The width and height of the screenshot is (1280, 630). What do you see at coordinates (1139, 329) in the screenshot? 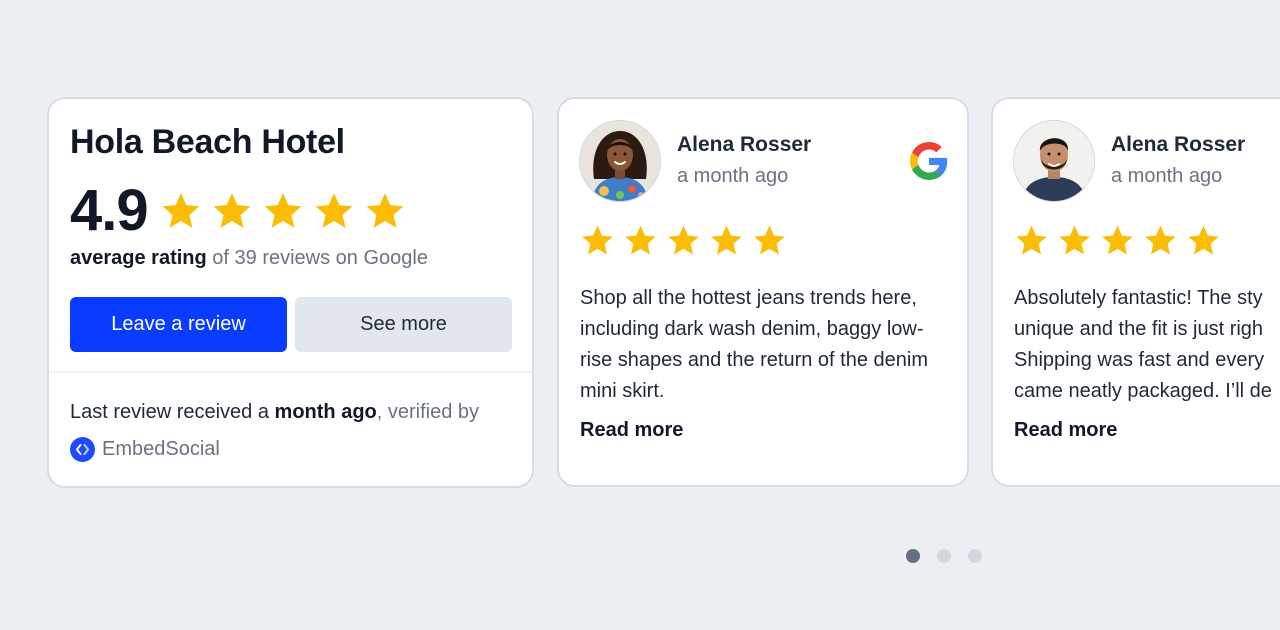
I see `review-text-line: unique and the fit is just righ` at bounding box center [1139, 329].